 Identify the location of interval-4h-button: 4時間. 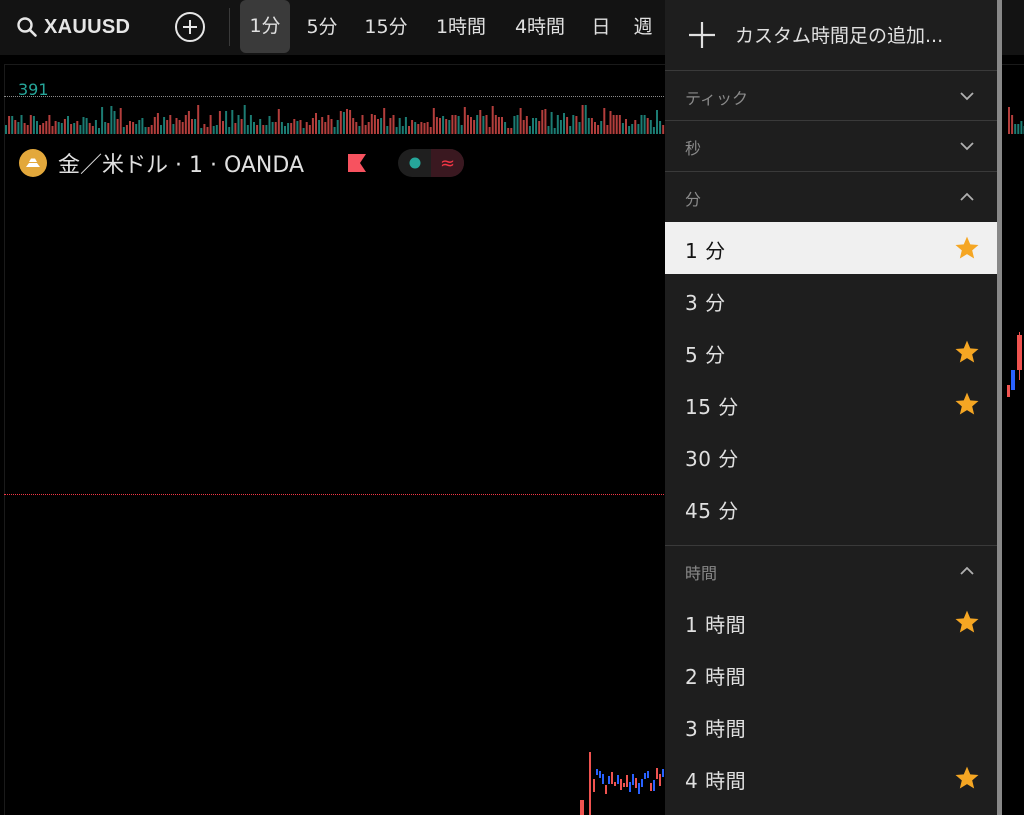
(540, 27).